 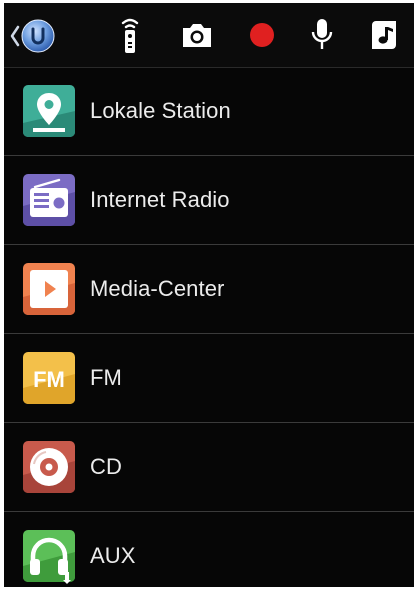 I want to click on camera-icon, so click(x=197, y=35).